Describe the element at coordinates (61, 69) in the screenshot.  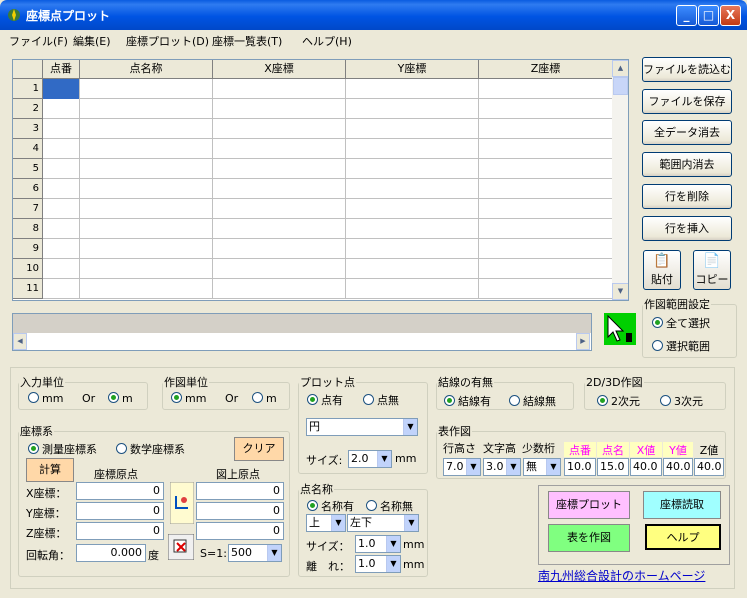
I see `grid-header-no: 点番` at that location.